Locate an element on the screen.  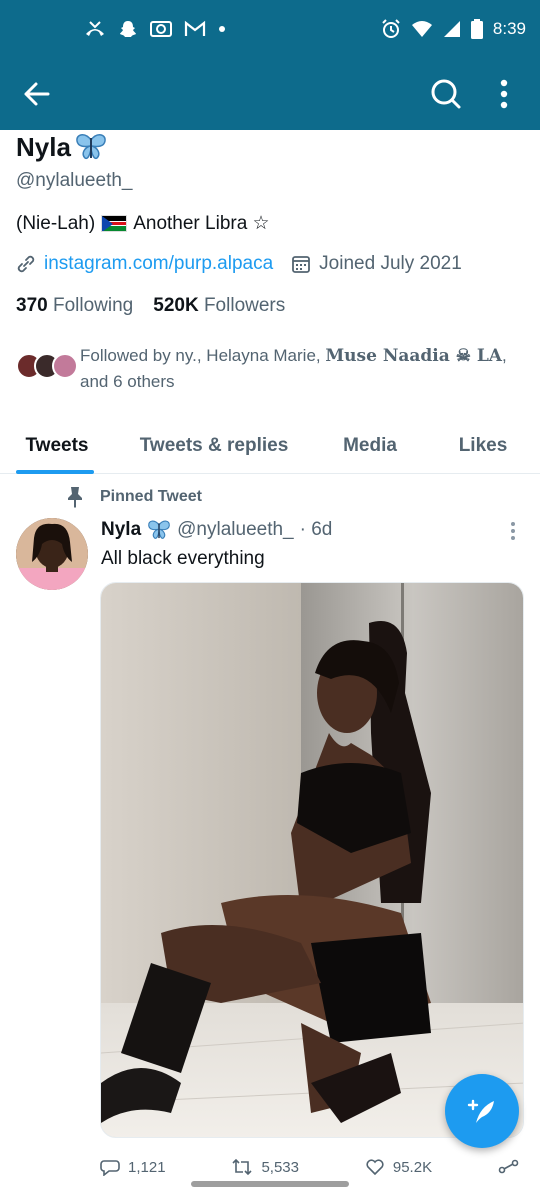
compose-feather-icon is located at coordinates (480, 1111).